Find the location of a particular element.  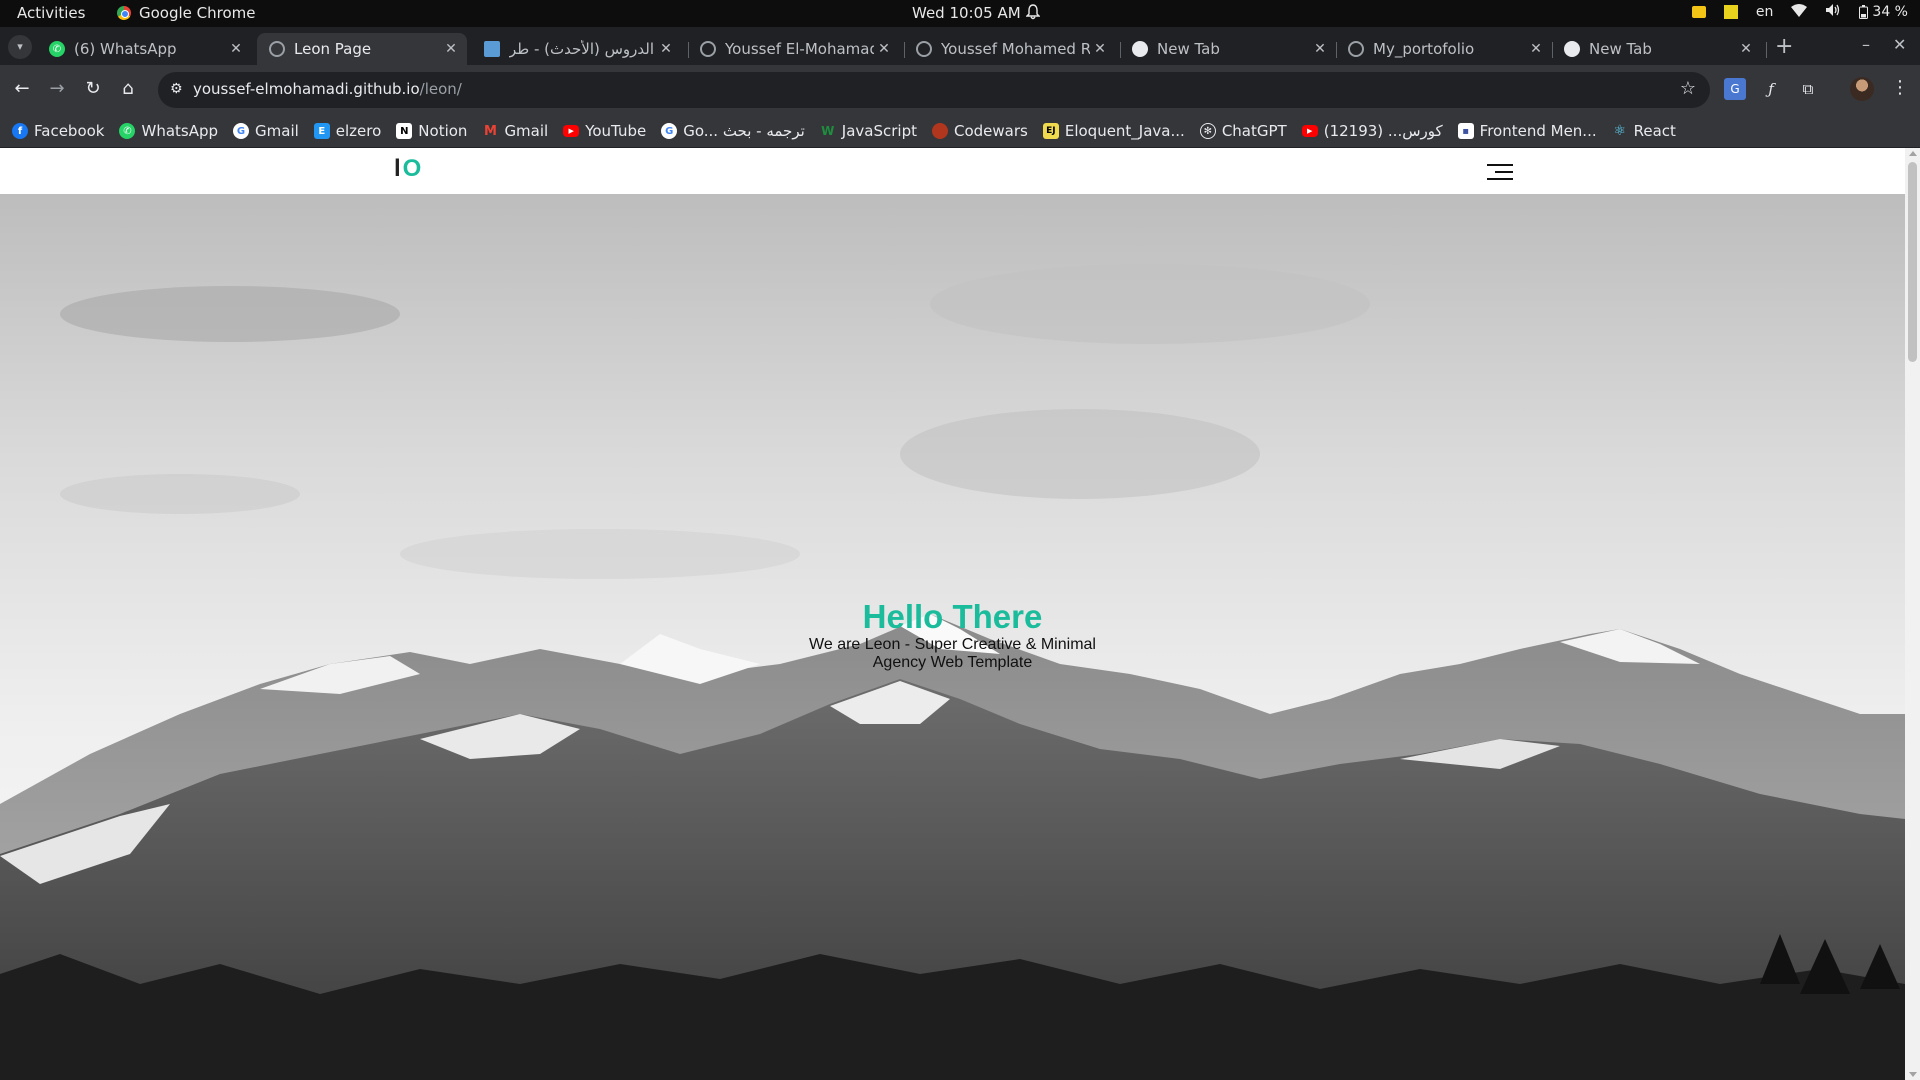

bookmark-star-icon: ☆ is located at coordinates (1688, 88).